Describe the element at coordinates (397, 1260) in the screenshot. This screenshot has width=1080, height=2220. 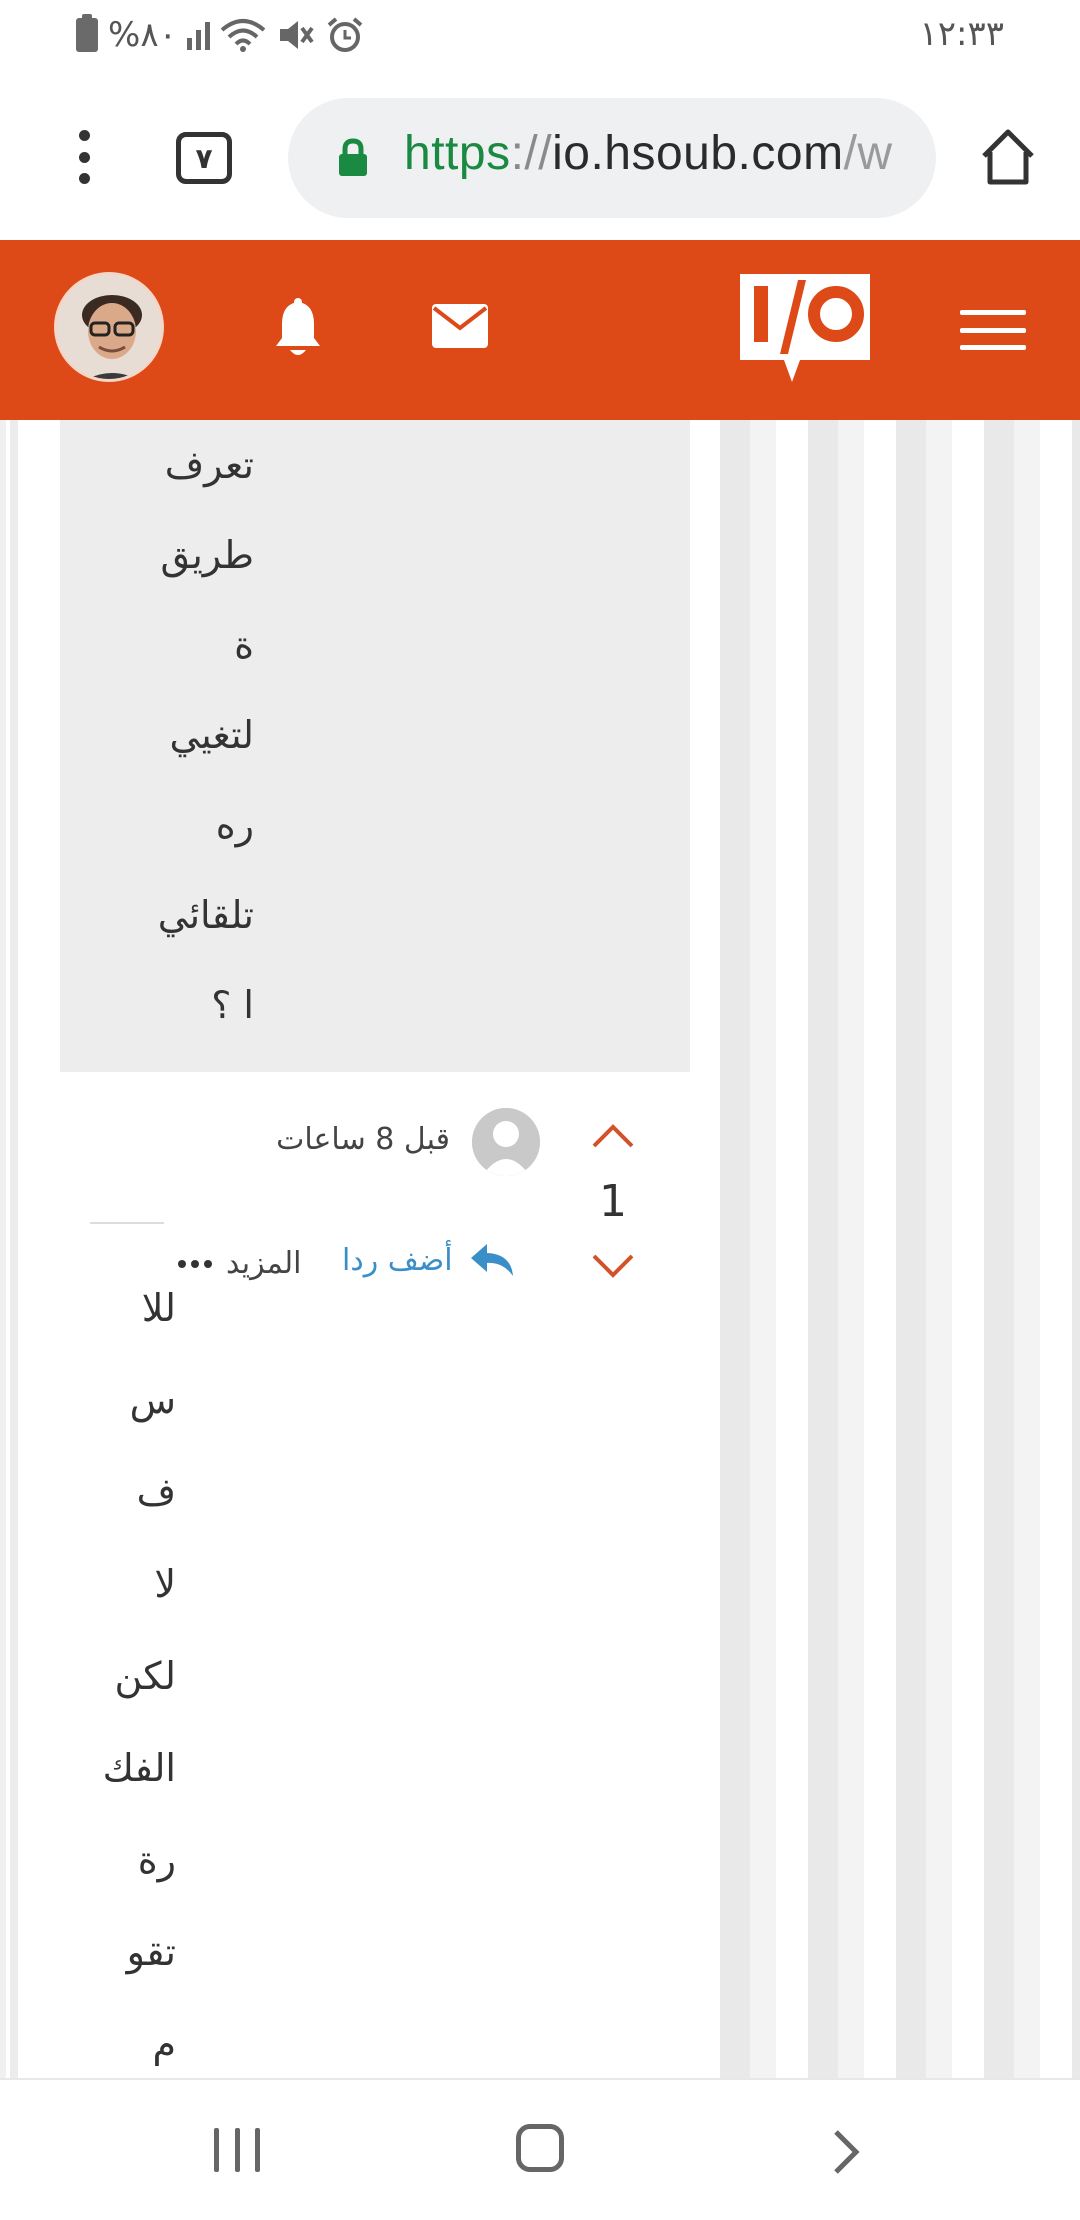
I see `reply-label: أضف ردا` at that location.